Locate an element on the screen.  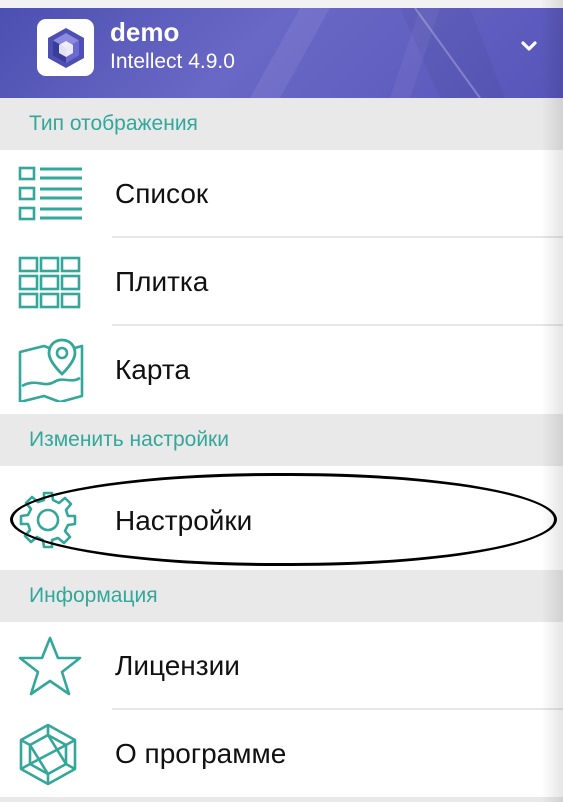
cube-about-icon is located at coordinates (48, 754).